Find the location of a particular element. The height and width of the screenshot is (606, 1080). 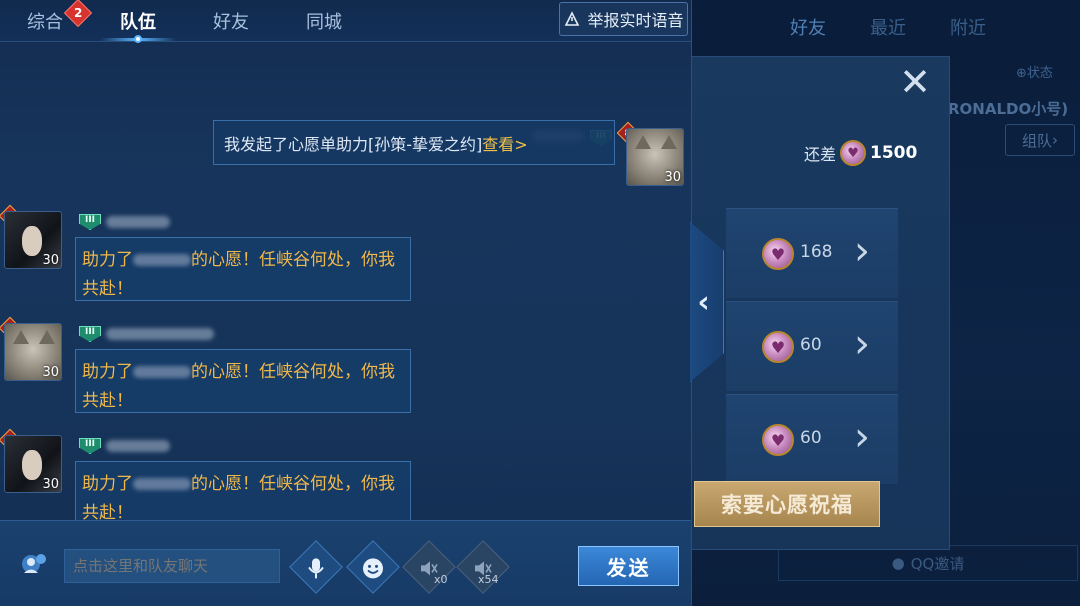

unread-badge: 2 is located at coordinates (78, 14).